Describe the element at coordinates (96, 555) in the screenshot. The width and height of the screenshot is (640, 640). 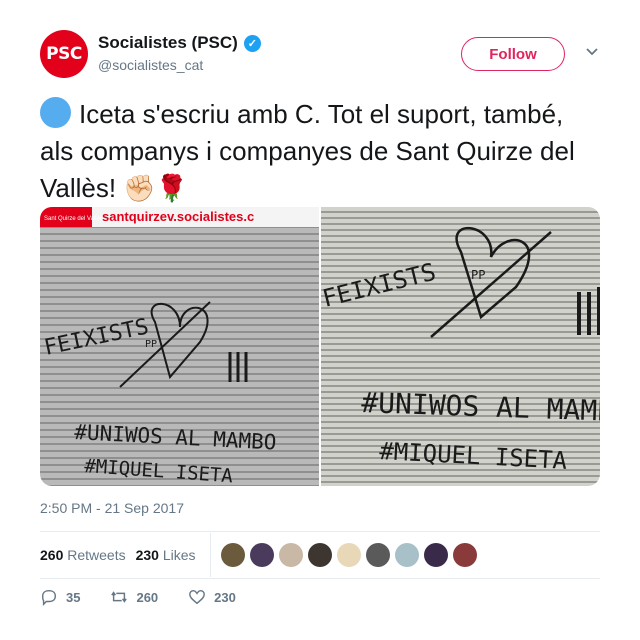
I see `retweets-label: Retweets` at that location.